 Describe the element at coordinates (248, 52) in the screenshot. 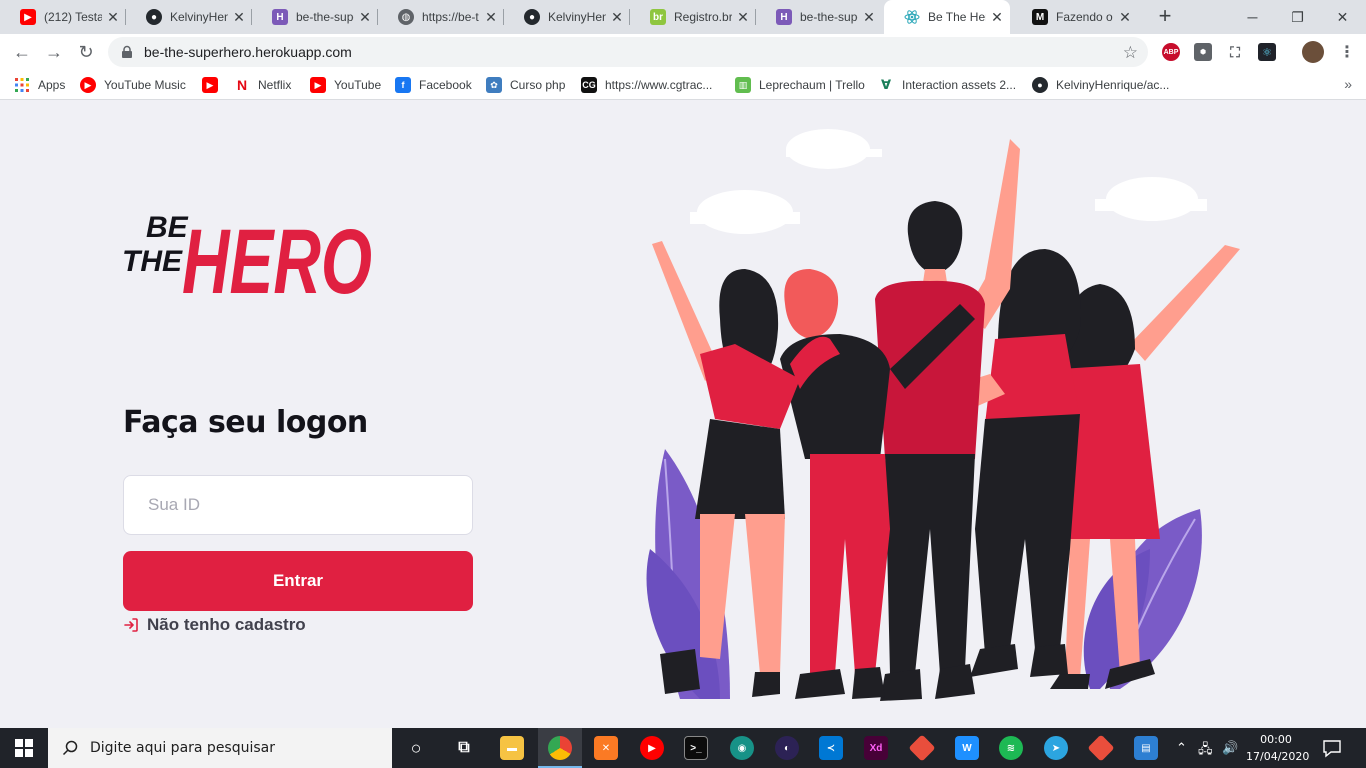

I see `url-text: be-the-superhero.herokuapp.com` at that location.